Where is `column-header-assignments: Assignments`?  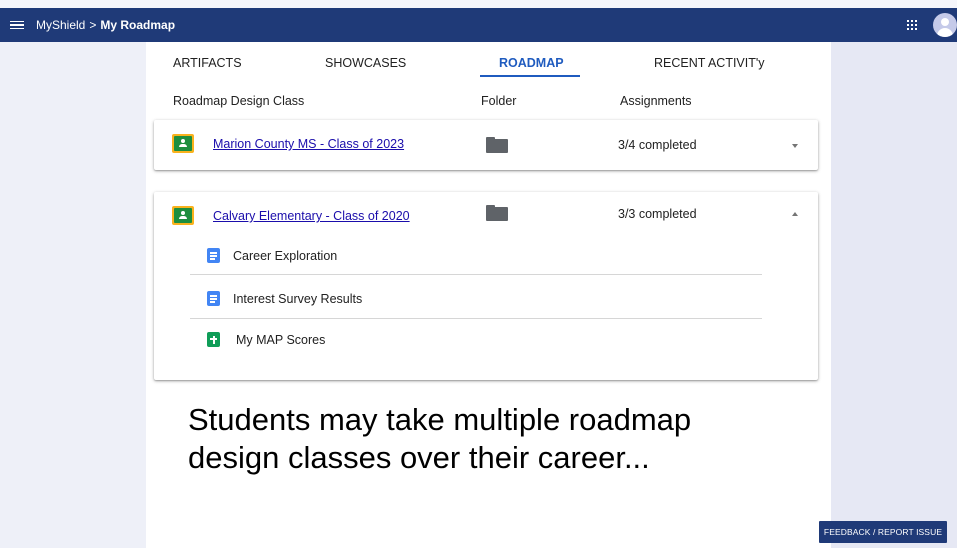 column-header-assignments: Assignments is located at coordinates (656, 101).